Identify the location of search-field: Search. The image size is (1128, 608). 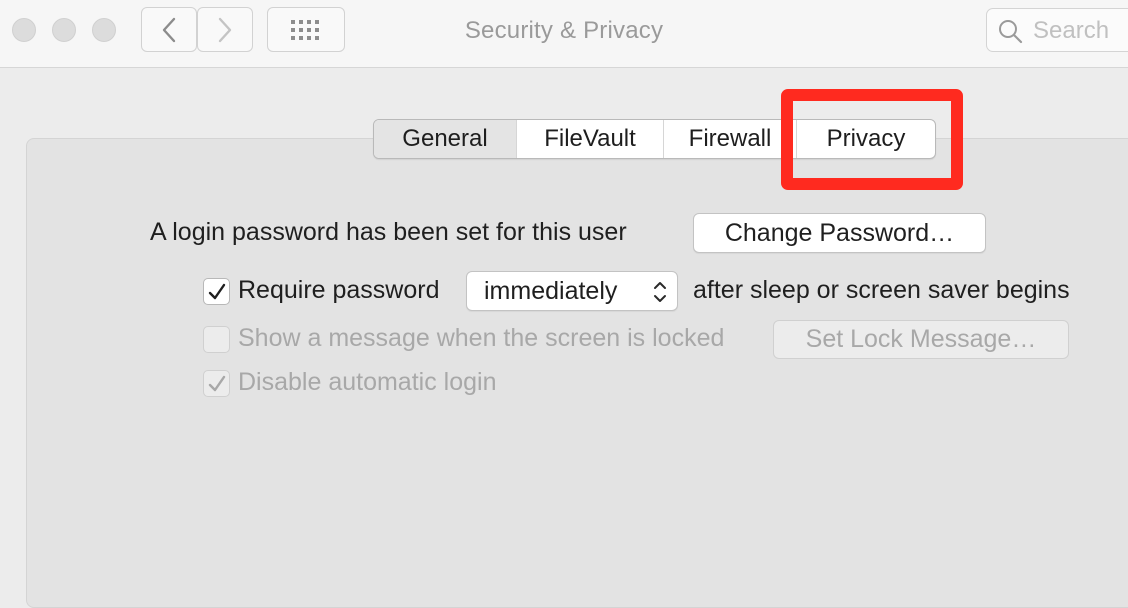
(1057, 30).